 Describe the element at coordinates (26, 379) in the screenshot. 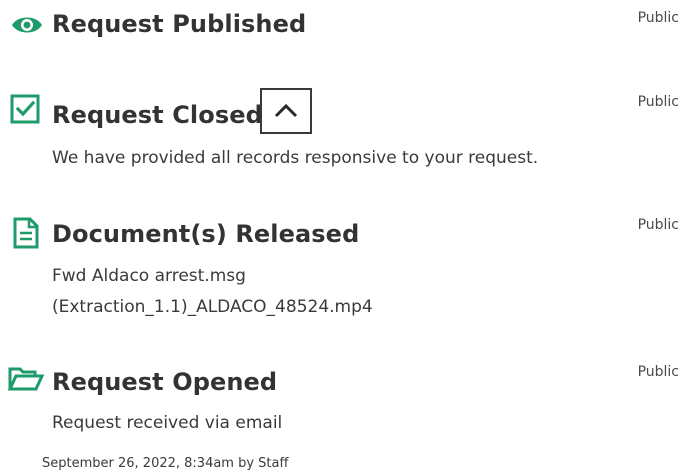

I see `folder-open-icon` at that location.